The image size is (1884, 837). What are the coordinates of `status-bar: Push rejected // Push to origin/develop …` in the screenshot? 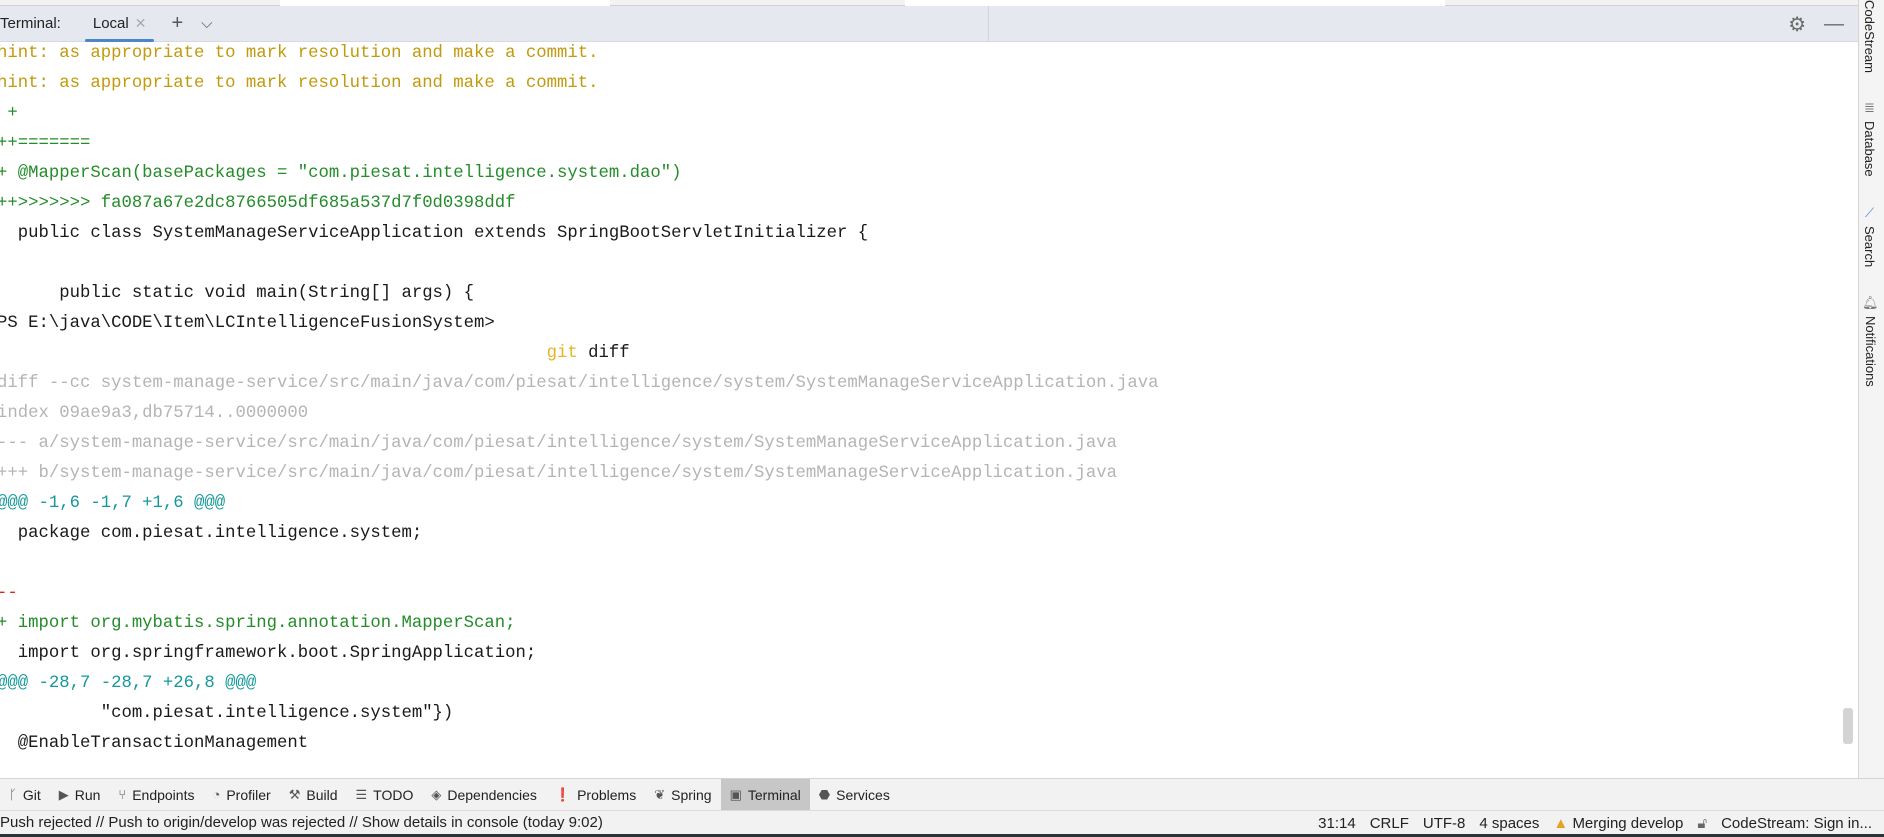 It's located at (942, 822).